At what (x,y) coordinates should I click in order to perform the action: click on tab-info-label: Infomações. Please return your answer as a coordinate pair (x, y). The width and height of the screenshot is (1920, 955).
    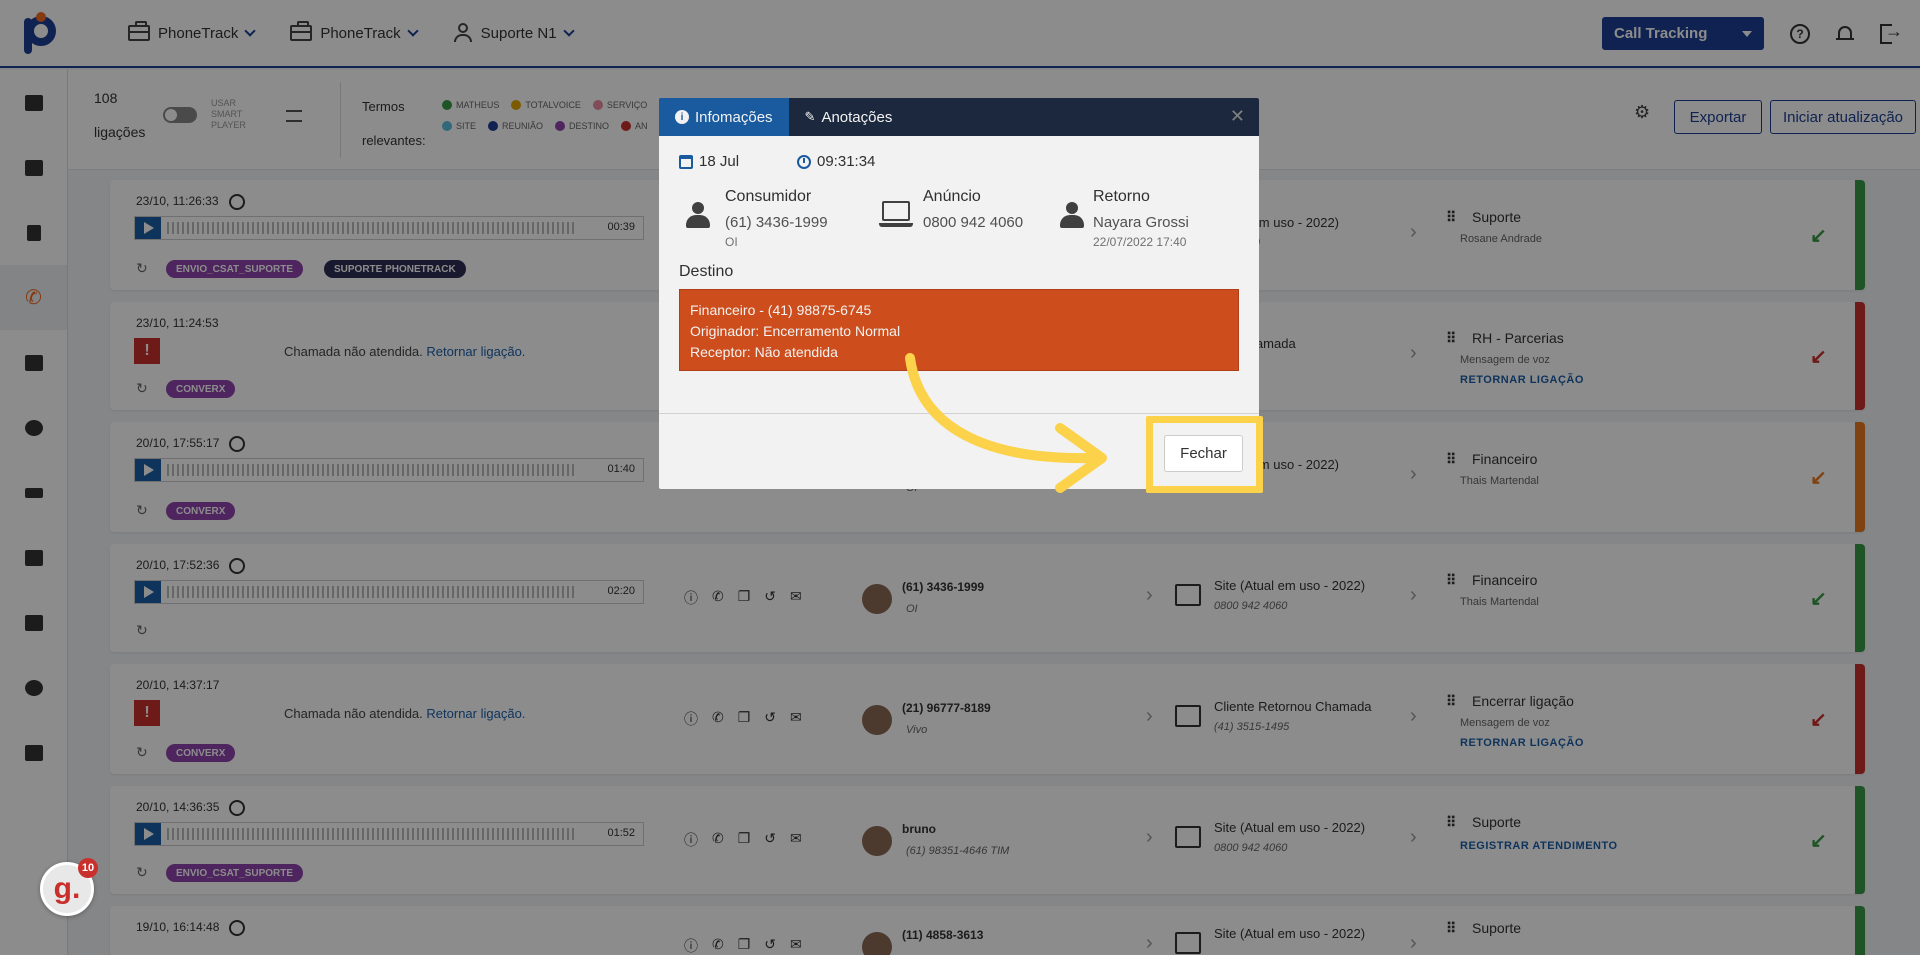
    Looking at the image, I should click on (734, 117).